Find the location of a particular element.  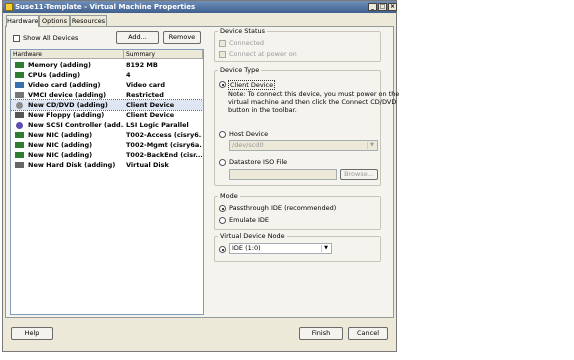

hardware-summary: Video card is located at coordinates (146, 85).